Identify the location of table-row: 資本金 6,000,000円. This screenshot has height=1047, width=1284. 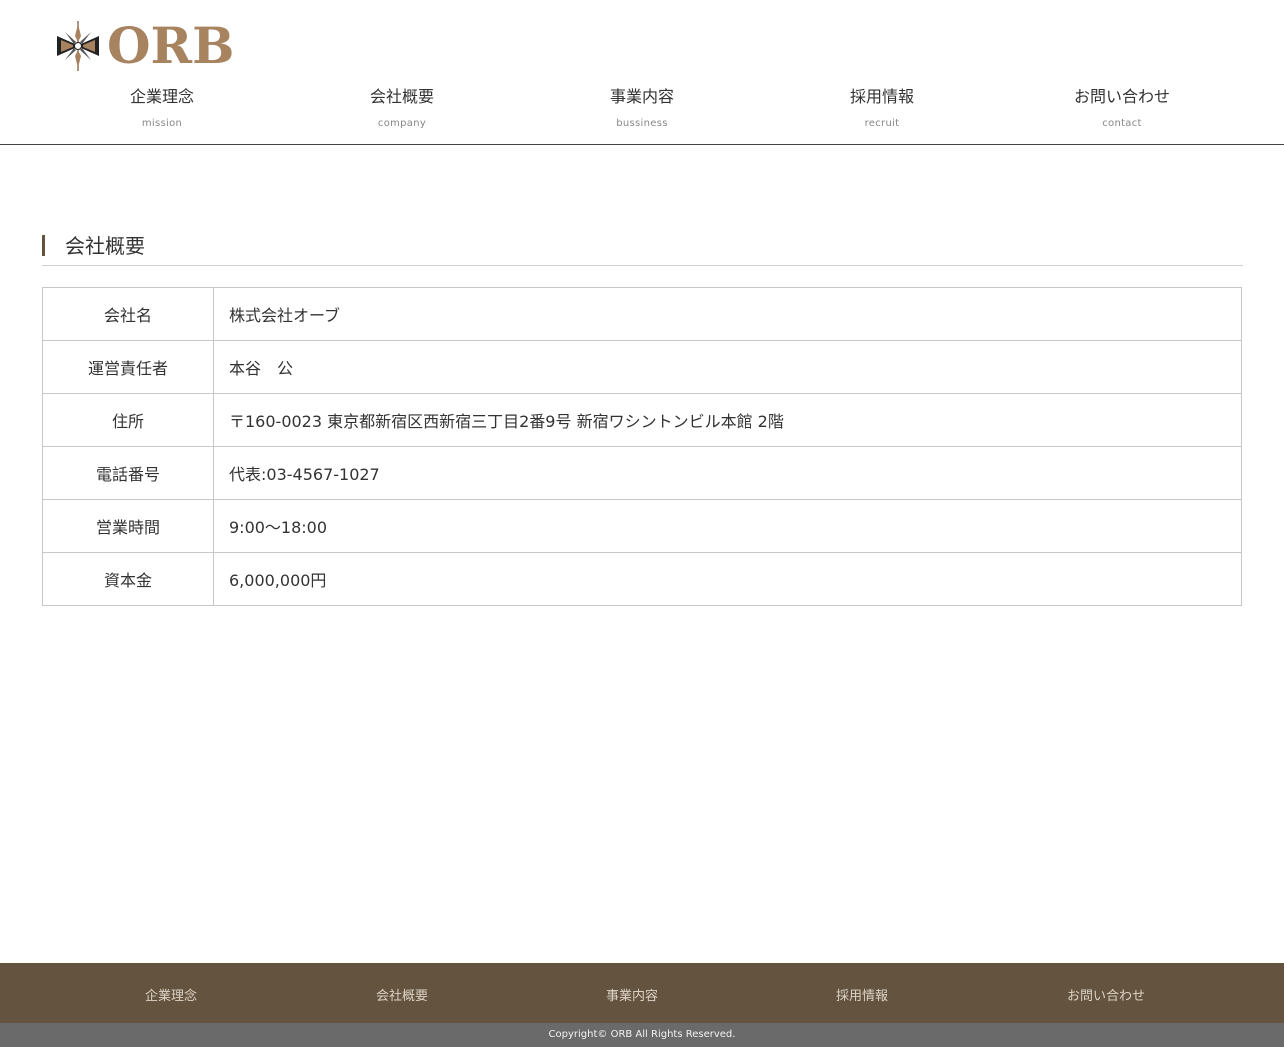
(642, 579).